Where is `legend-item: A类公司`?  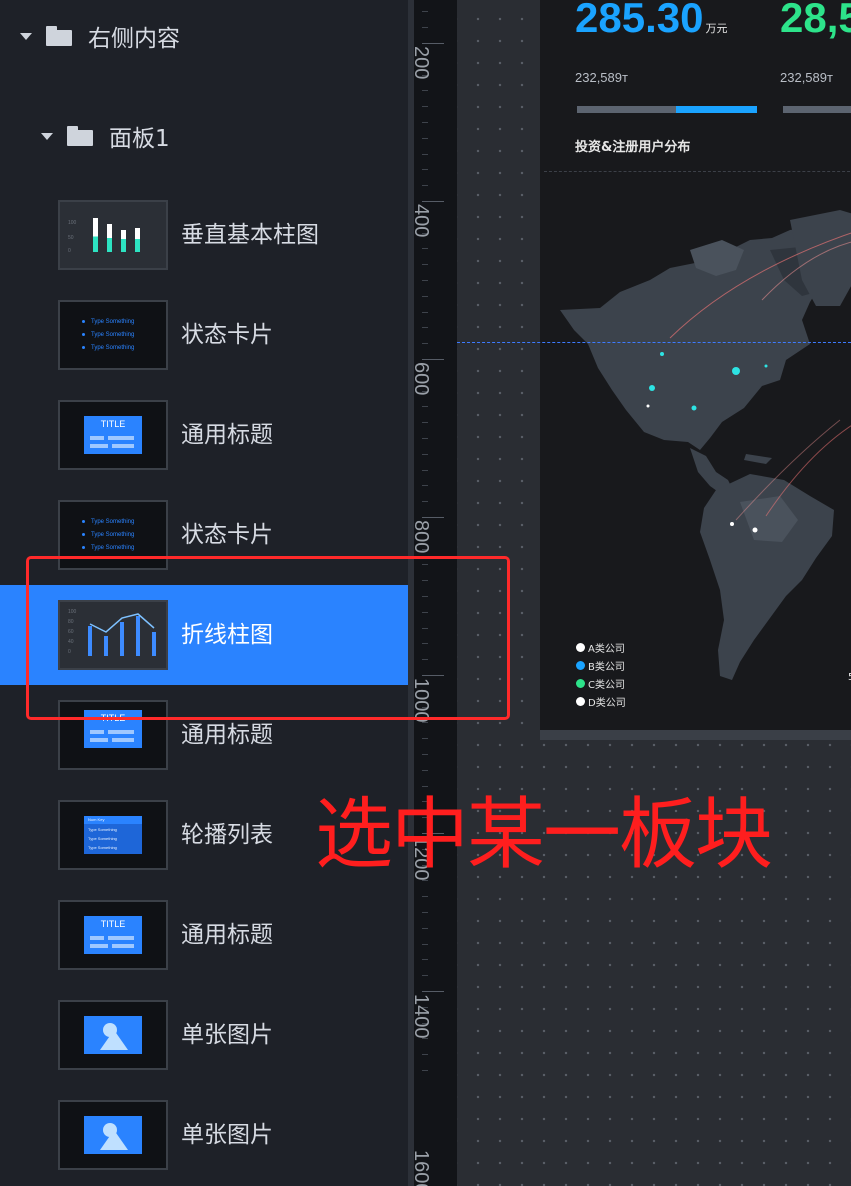
legend-item: A类公司 is located at coordinates (600, 647).